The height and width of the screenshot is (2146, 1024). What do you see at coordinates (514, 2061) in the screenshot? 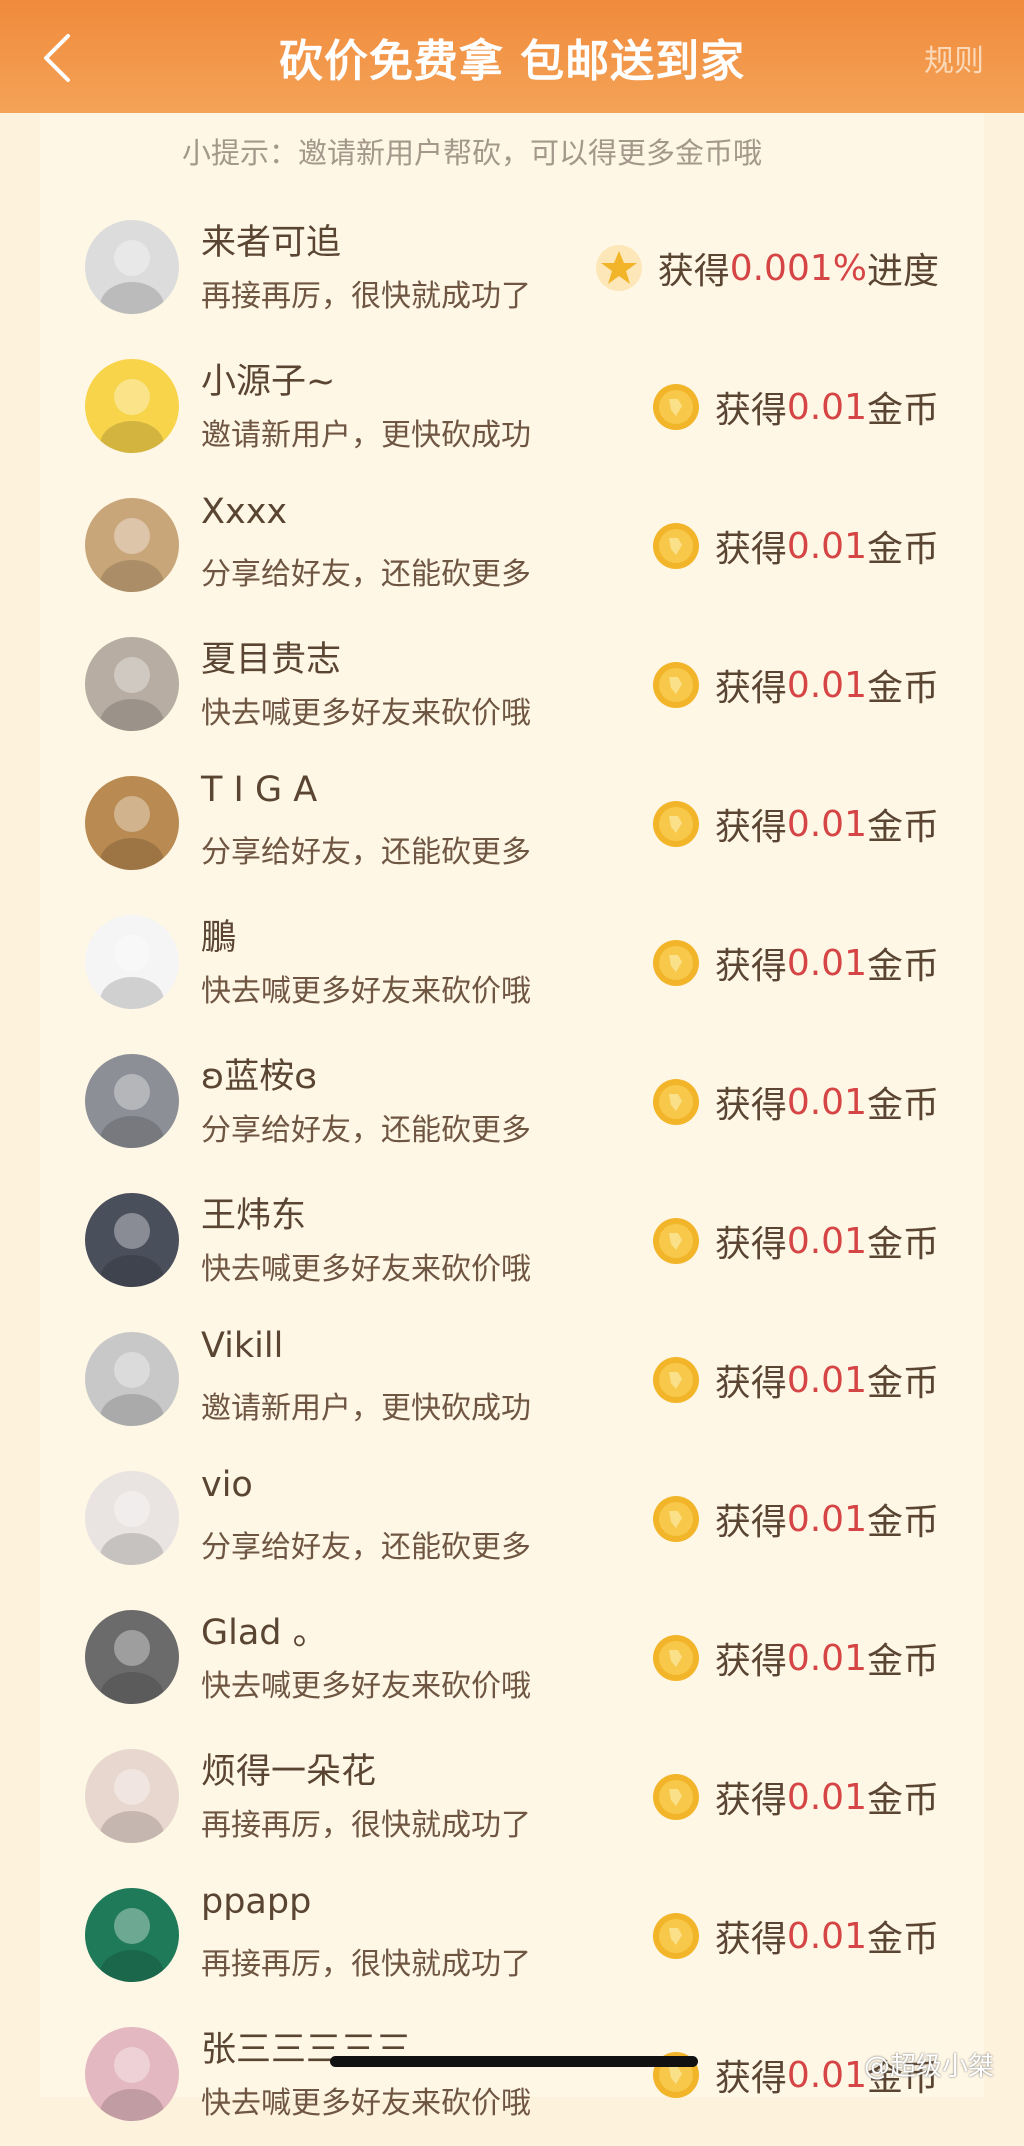
I see `home-indicator` at bounding box center [514, 2061].